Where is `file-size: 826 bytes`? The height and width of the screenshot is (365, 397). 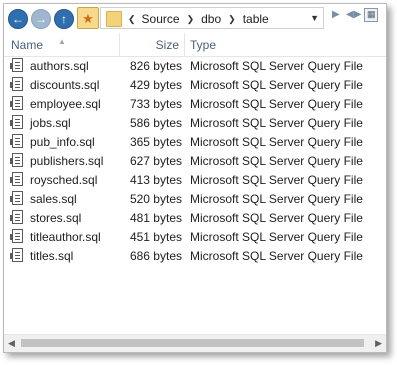
file-size: 826 bytes is located at coordinates (155, 66).